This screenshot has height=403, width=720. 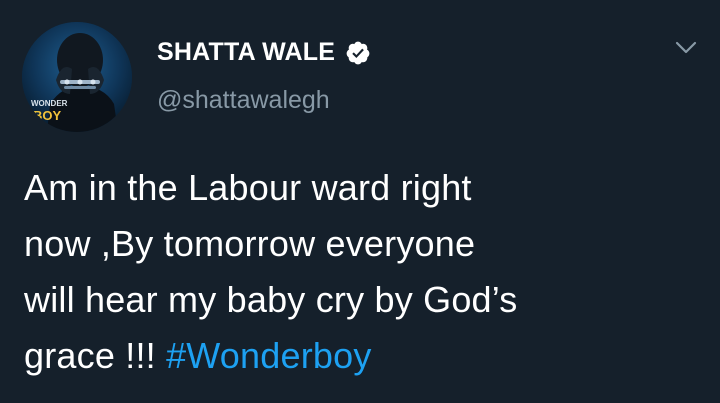 I want to click on tweet-text-fragment: grace !!!, so click(x=95, y=355).